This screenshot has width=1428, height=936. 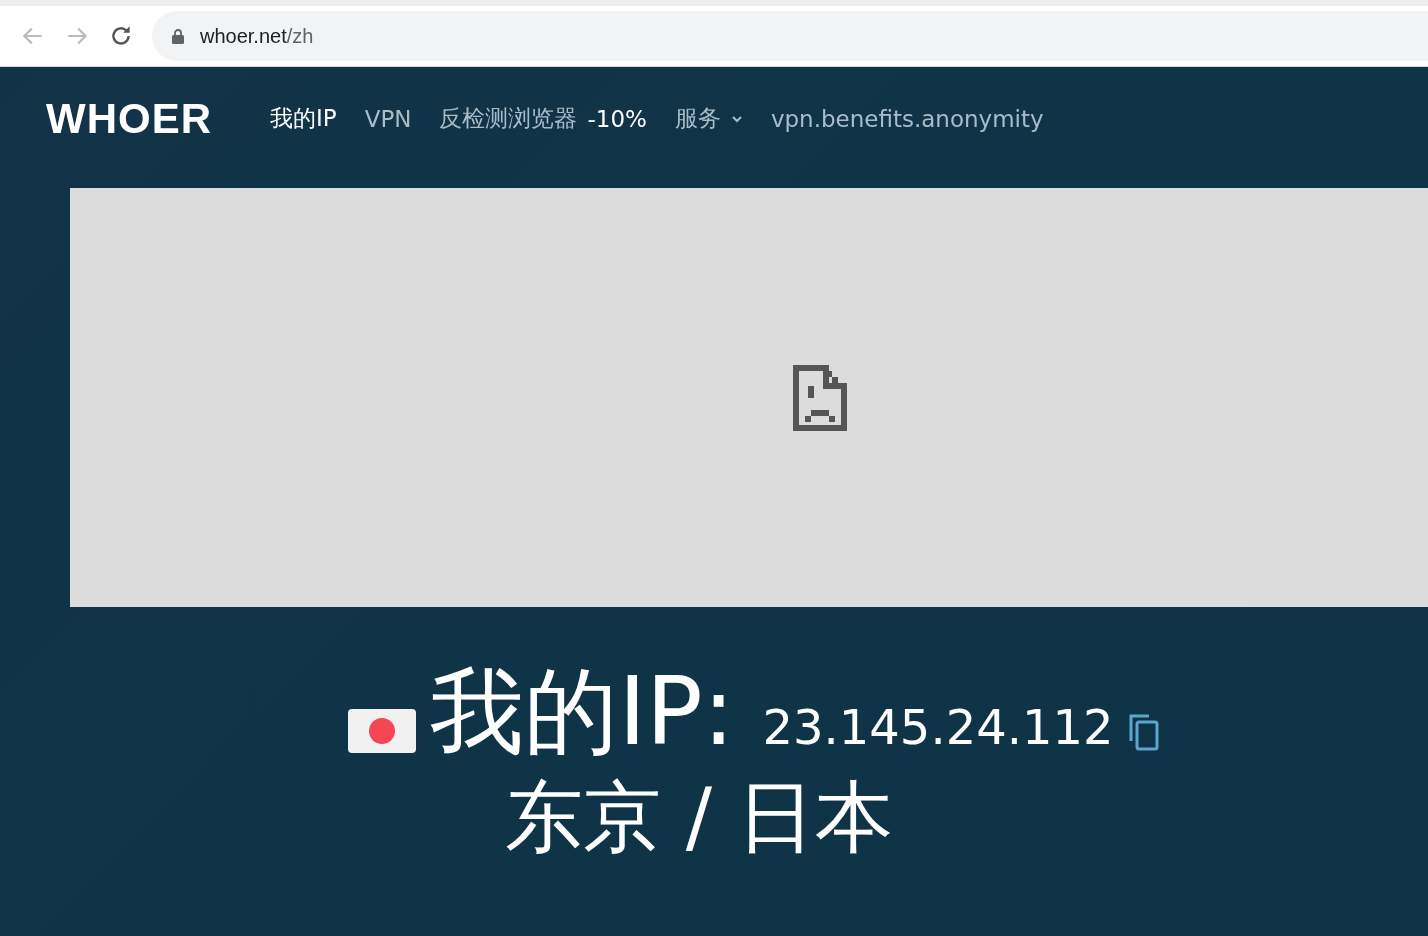 I want to click on url-text: whoer.net/zh, so click(x=257, y=36).